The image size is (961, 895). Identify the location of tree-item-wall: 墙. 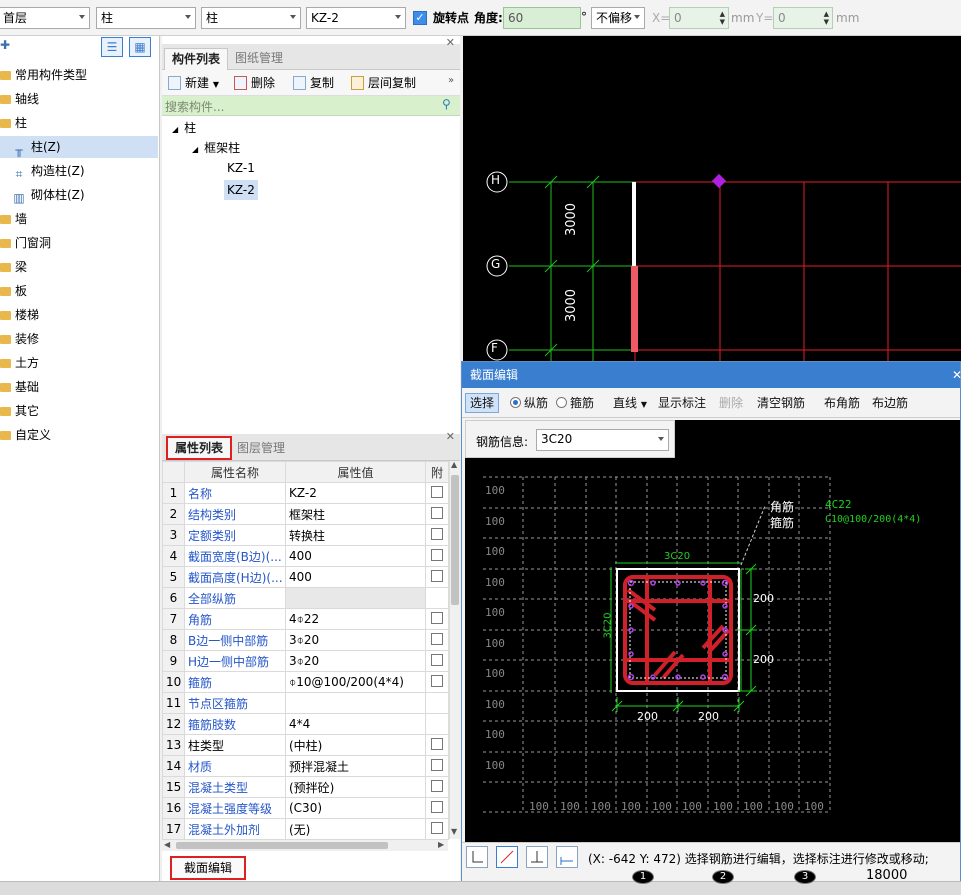
(79, 219).